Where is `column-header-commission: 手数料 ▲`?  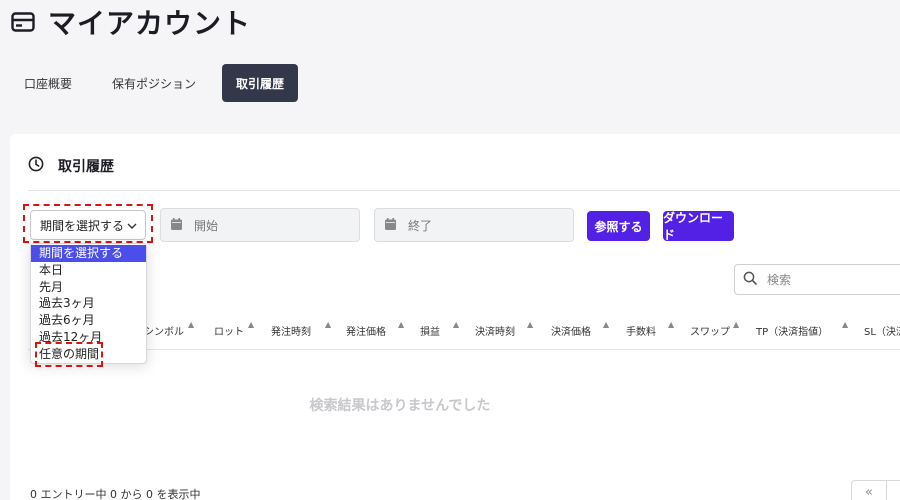 column-header-commission: 手数料 ▲ is located at coordinates (650, 330).